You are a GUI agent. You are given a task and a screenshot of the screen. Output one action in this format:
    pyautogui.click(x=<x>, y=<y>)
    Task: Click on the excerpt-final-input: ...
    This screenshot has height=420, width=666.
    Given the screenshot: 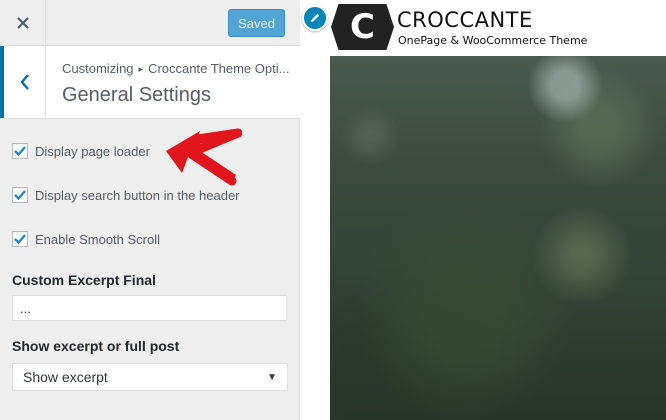 What is the action you would take?
    pyautogui.click(x=149, y=308)
    